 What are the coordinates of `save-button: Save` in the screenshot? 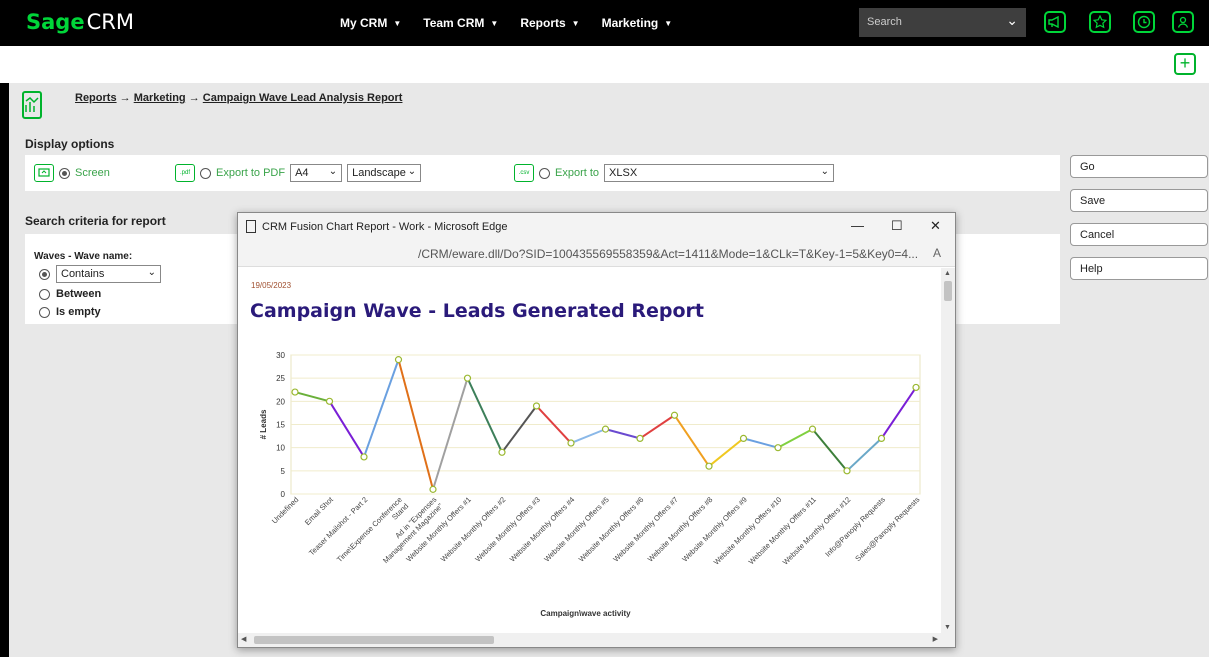 It's located at (1139, 200).